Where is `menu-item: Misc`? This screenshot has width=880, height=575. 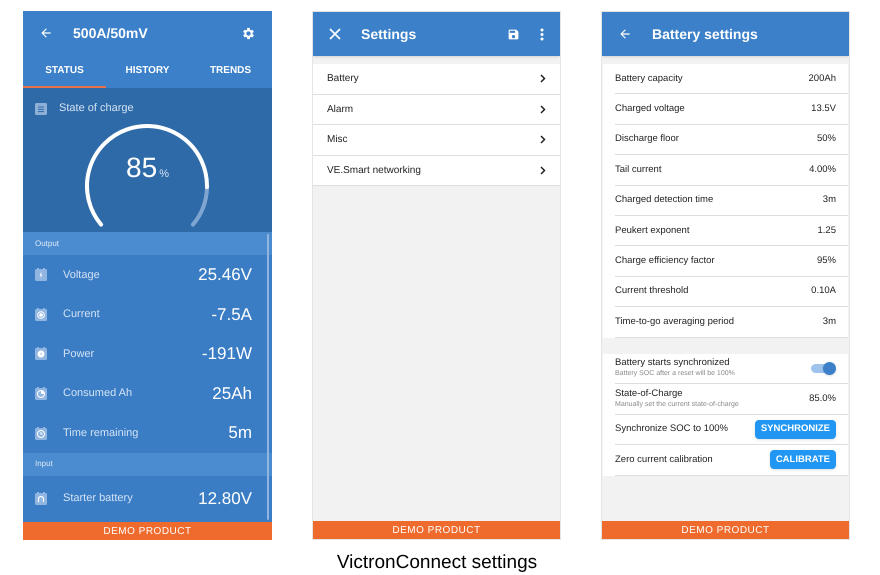 menu-item: Misc is located at coordinates (436, 140).